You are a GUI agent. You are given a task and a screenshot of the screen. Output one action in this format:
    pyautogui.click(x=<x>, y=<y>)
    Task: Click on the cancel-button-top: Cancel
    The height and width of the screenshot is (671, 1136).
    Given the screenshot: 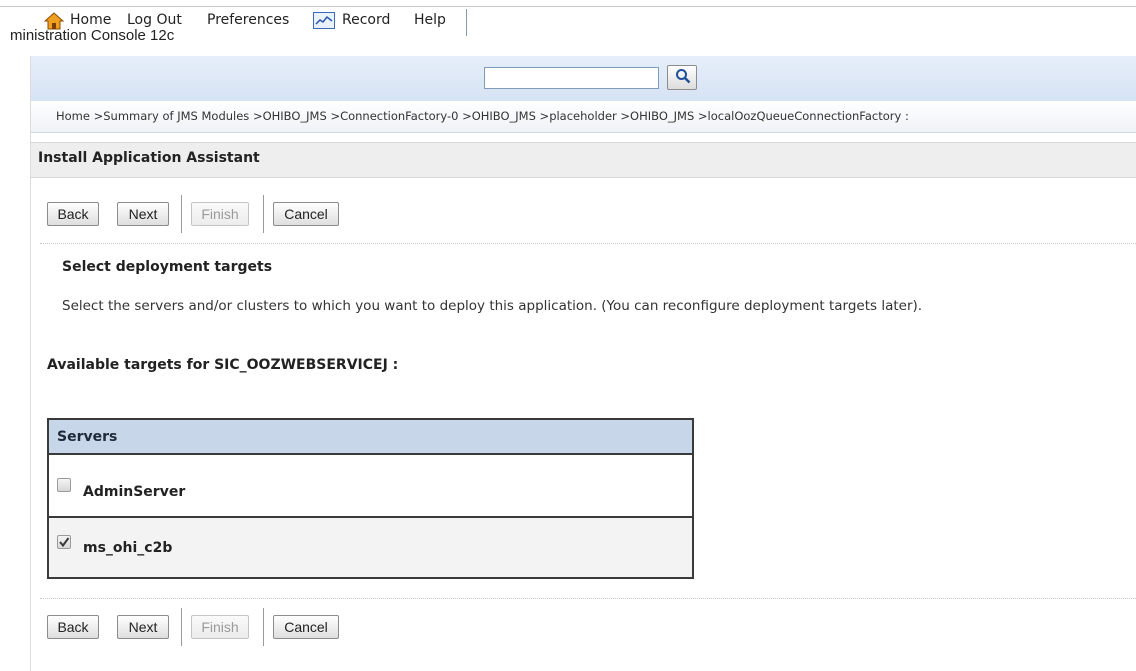 What is the action you would take?
    pyautogui.click(x=306, y=214)
    